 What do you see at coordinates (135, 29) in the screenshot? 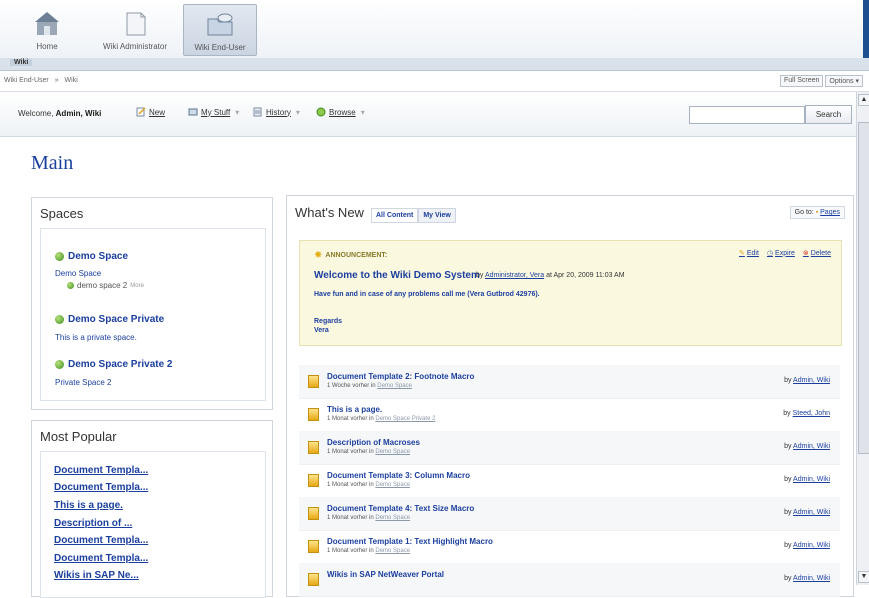
I see `launcher-wiki-admin: Wiki Administrator` at bounding box center [135, 29].